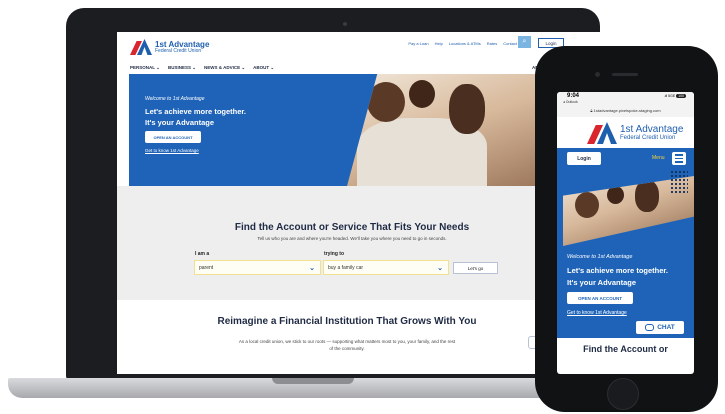 The height and width of the screenshot is (414, 725). Describe the element at coordinates (584, 158) in the screenshot. I see `mobile-login-button: Login` at that location.